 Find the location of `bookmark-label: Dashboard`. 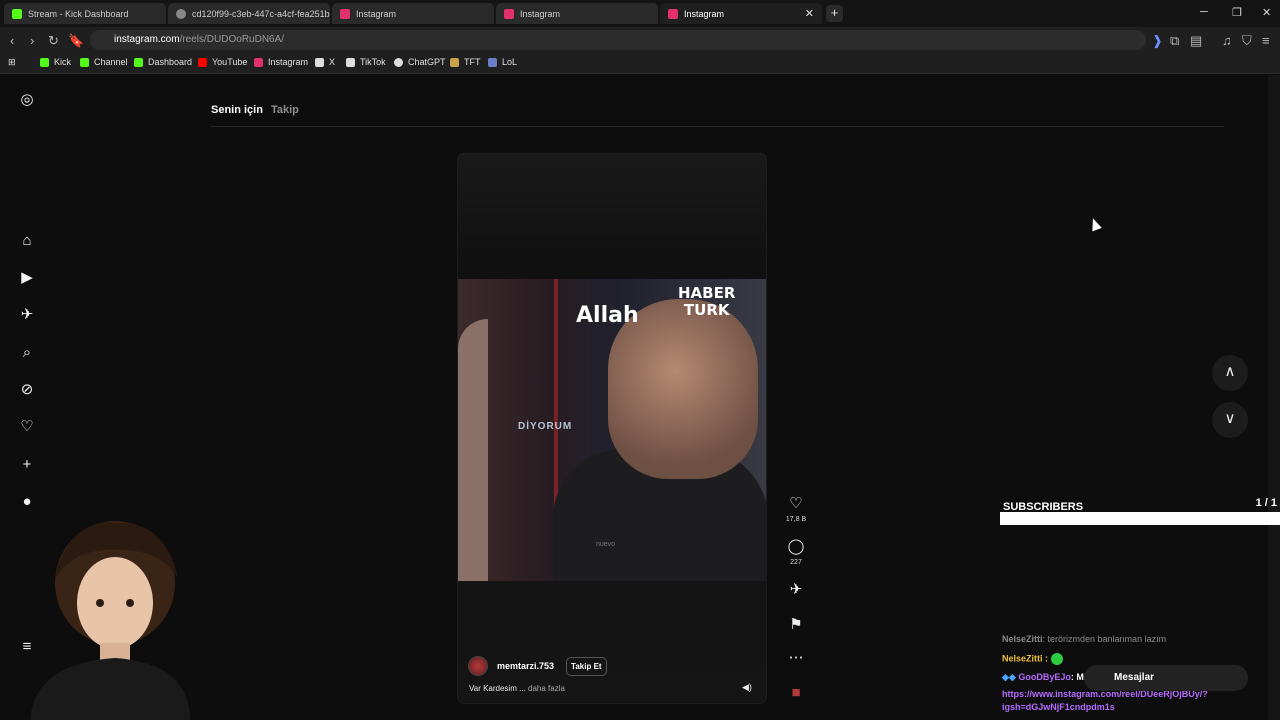

bookmark-label: Dashboard is located at coordinates (170, 62).